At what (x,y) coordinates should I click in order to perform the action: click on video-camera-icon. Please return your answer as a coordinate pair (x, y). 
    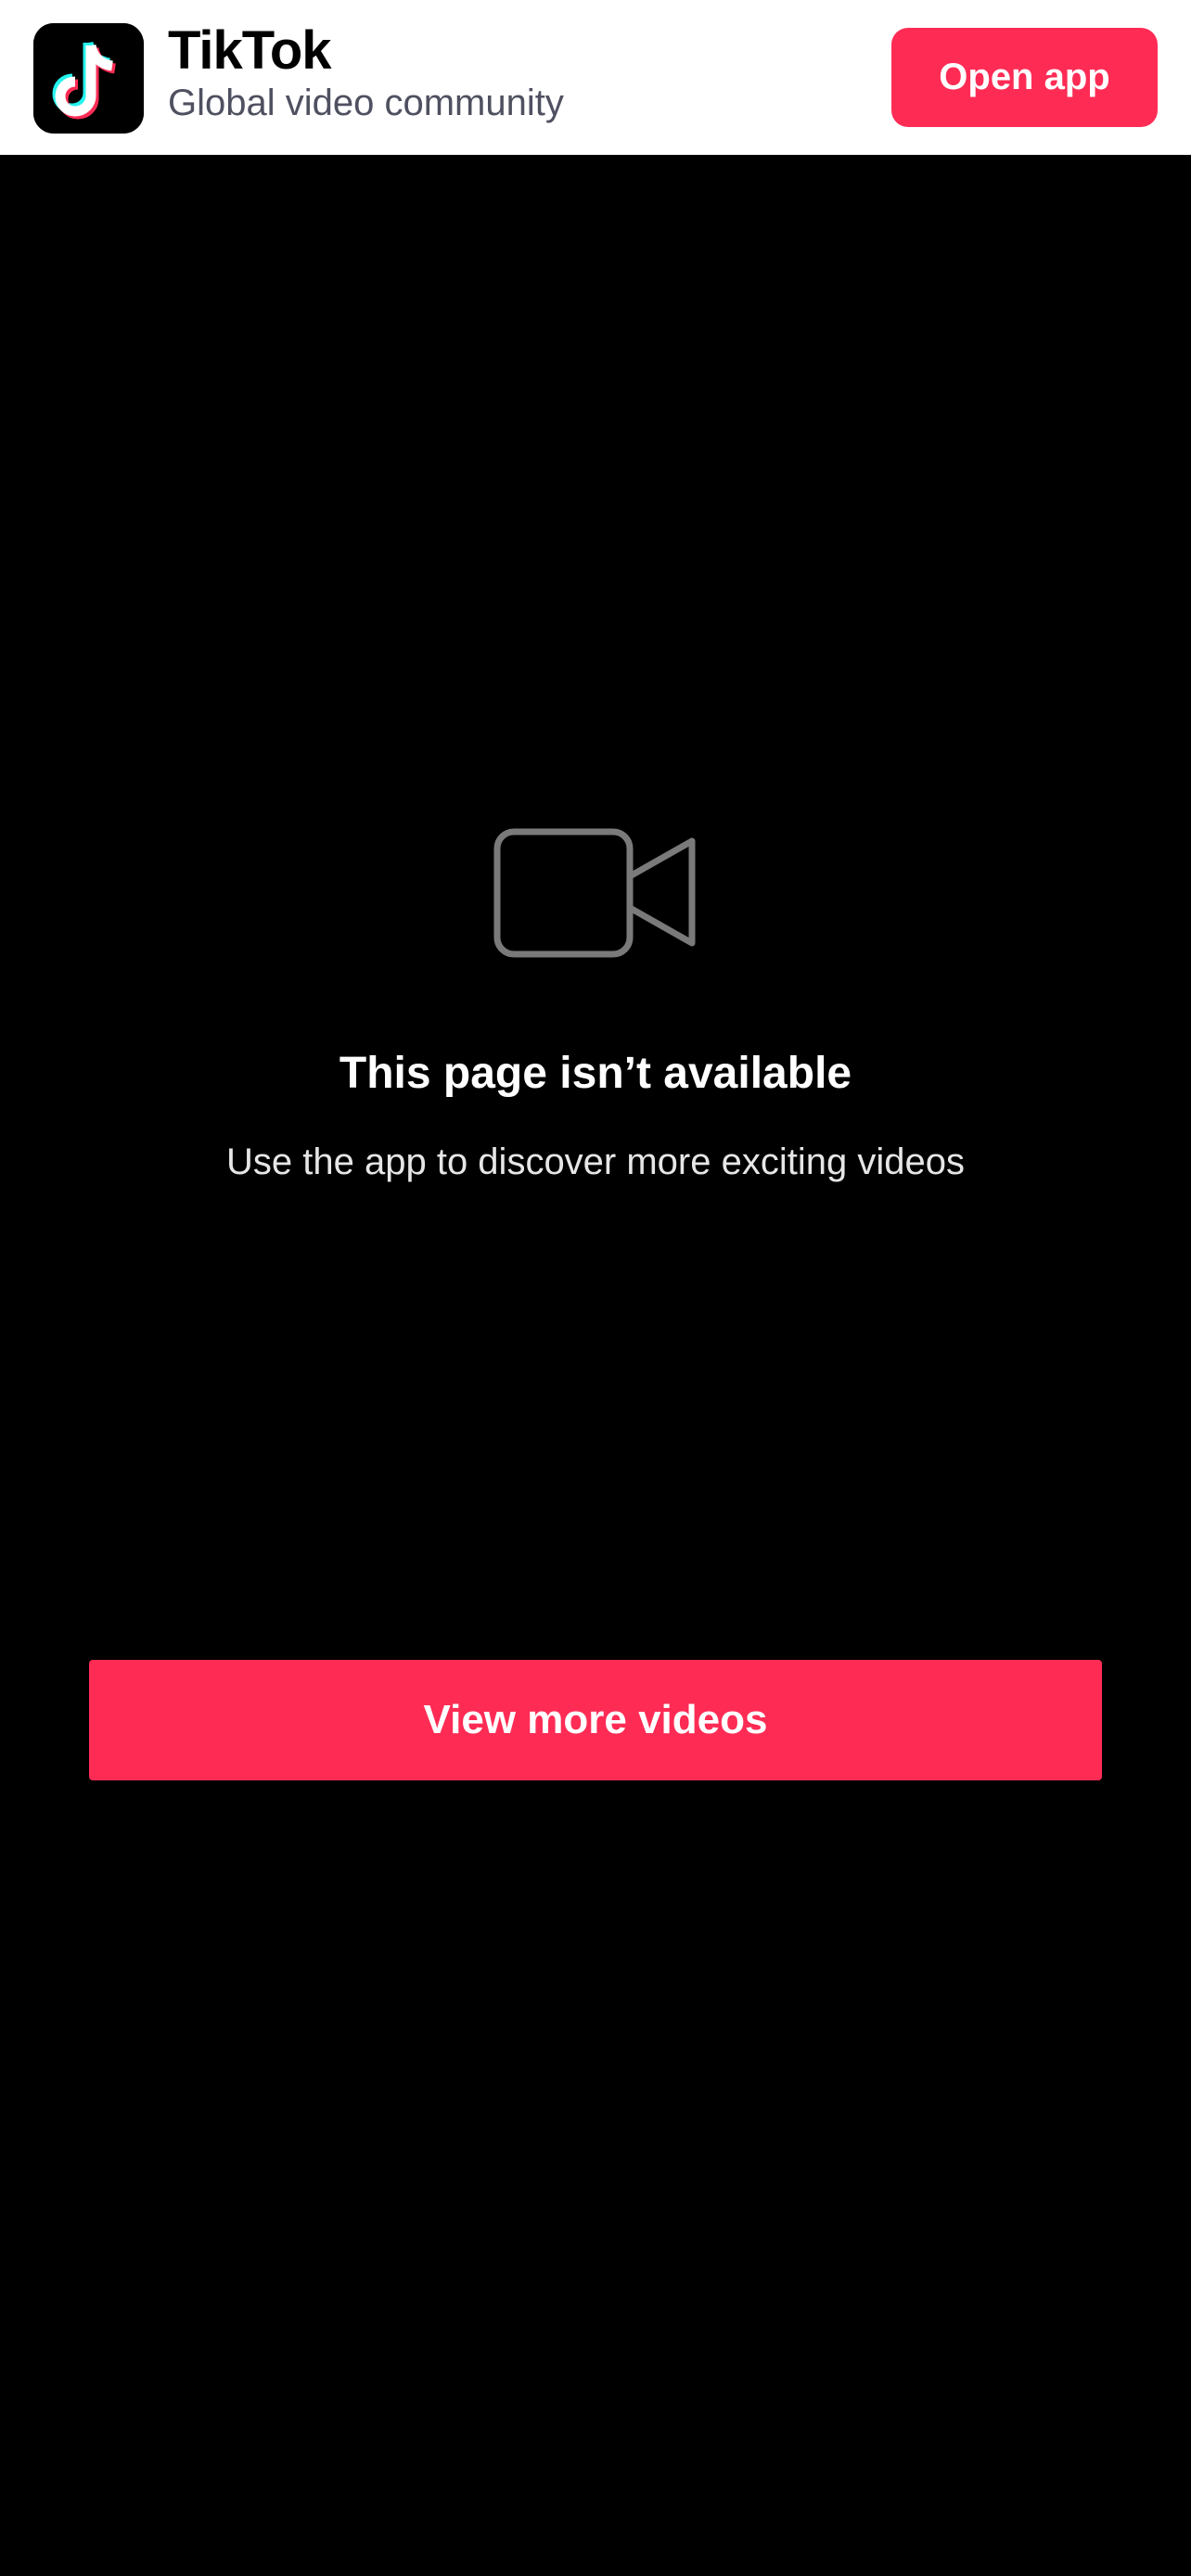
    Looking at the image, I should click on (595, 893).